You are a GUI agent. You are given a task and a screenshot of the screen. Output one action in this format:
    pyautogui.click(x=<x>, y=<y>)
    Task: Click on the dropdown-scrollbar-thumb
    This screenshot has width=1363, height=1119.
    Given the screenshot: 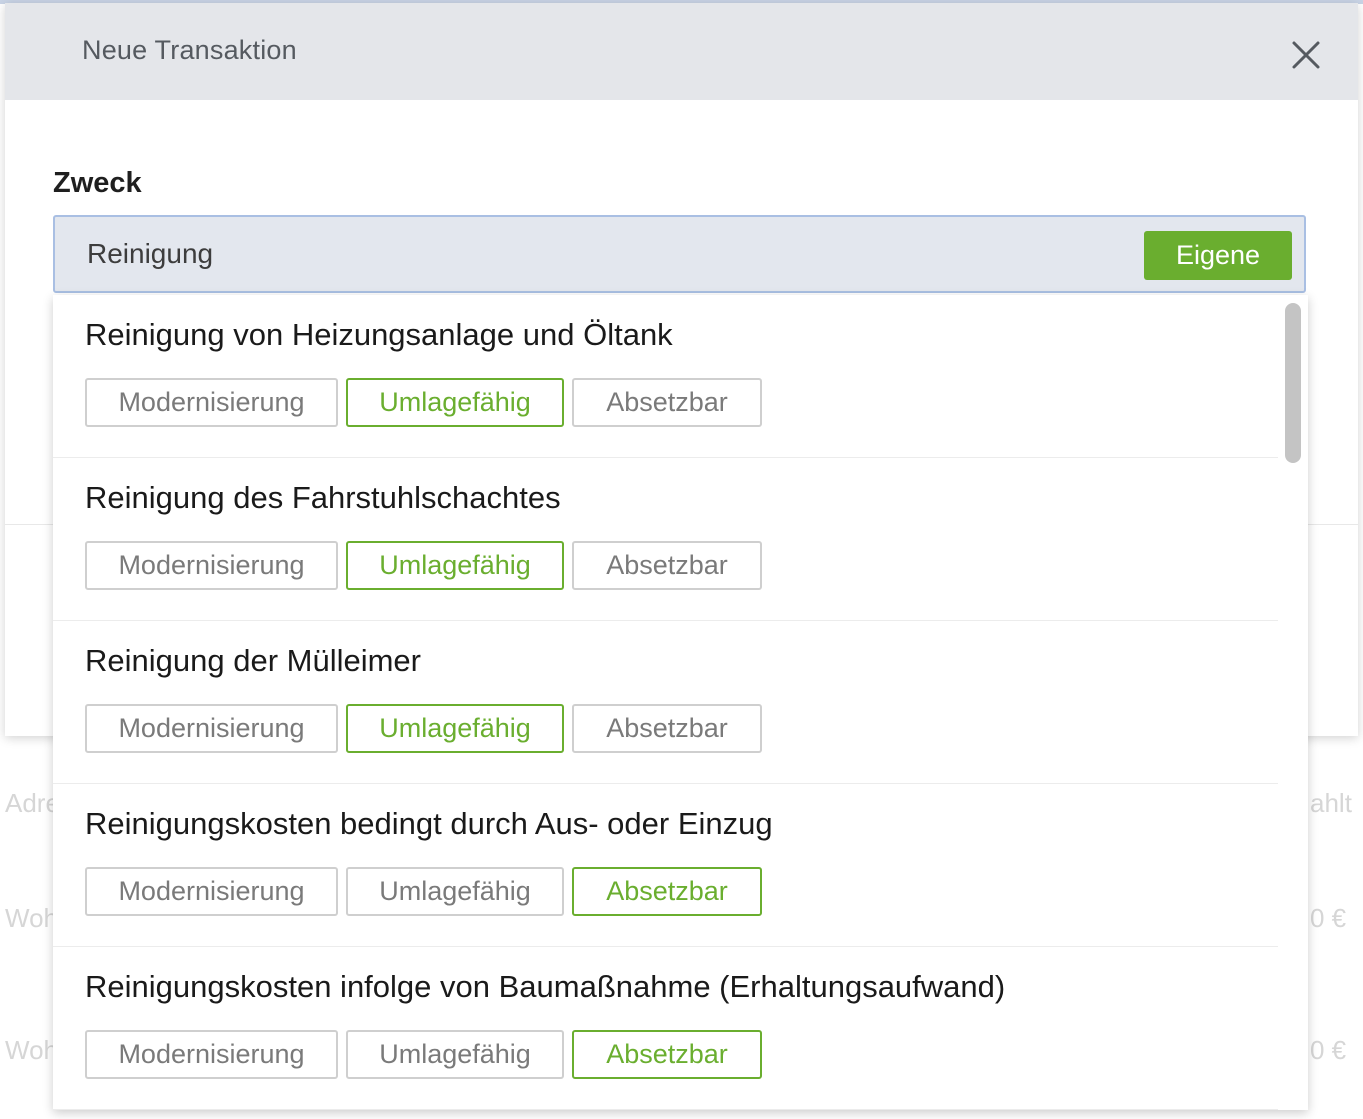 What is the action you would take?
    pyautogui.click(x=1293, y=383)
    